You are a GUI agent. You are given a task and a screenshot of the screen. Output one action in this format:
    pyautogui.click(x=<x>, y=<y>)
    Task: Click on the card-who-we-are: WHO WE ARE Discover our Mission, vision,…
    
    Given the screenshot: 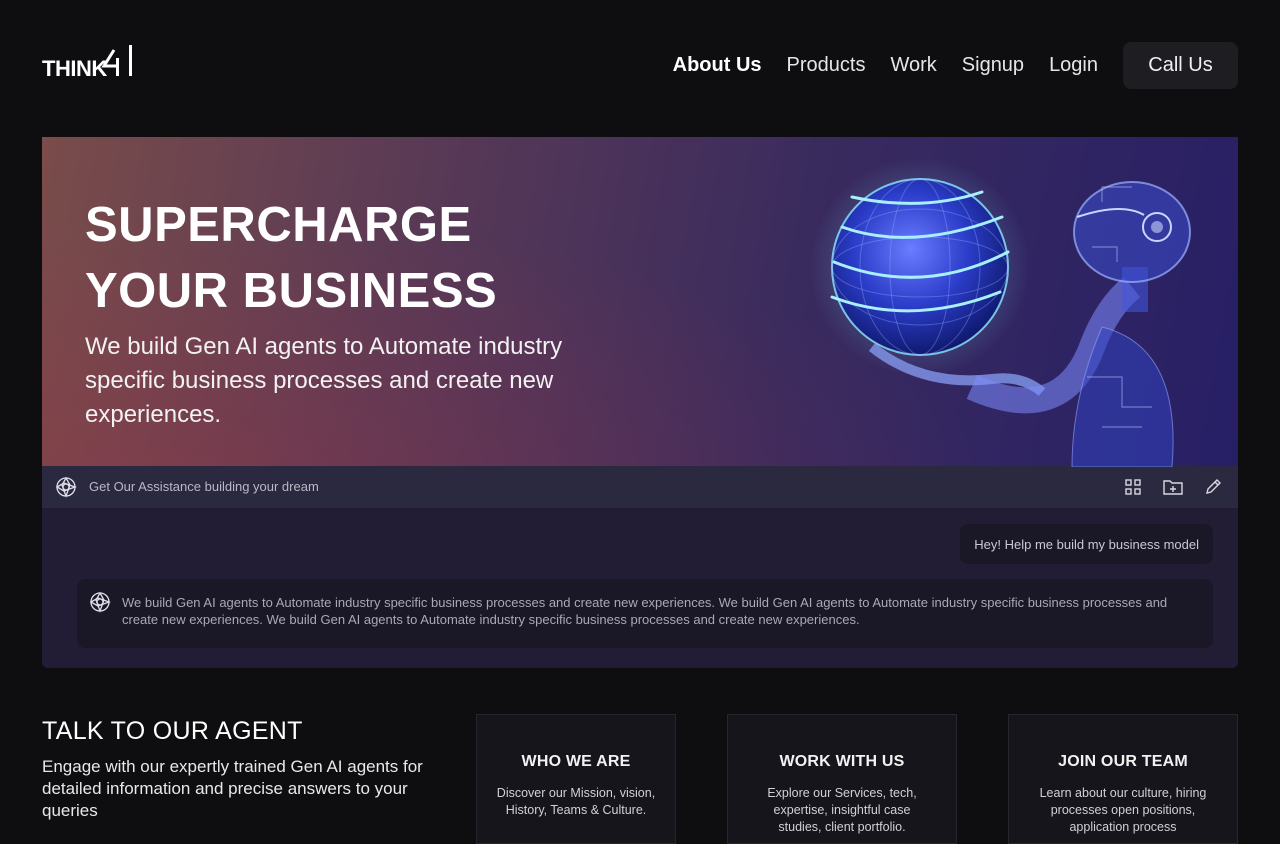 What is the action you would take?
    pyautogui.click(x=576, y=779)
    